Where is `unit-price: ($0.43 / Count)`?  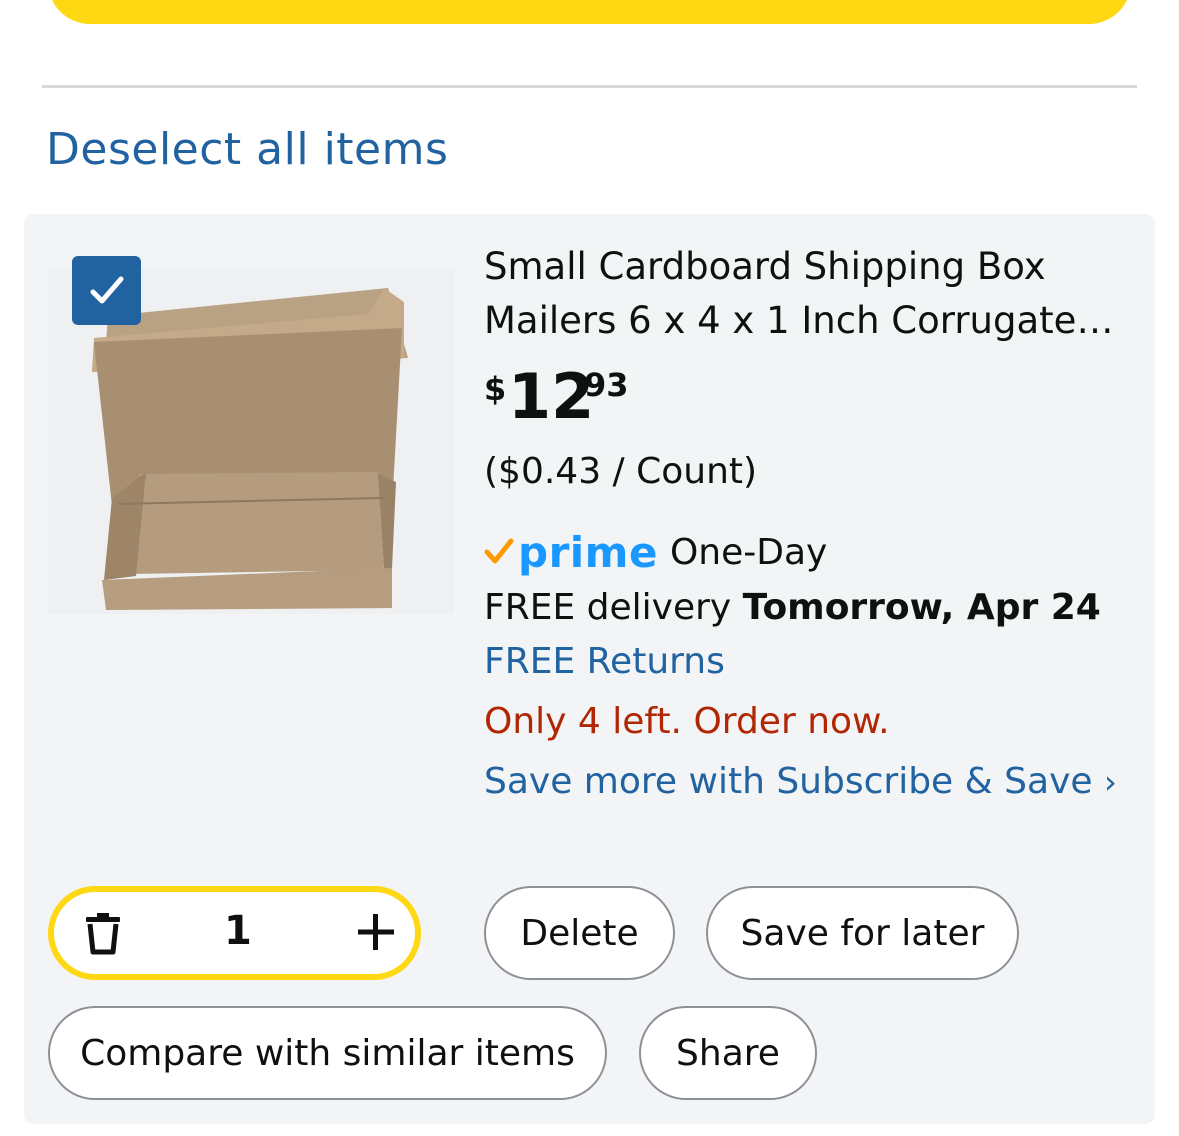
unit-price: ($0.43 / Count) is located at coordinates (621, 471).